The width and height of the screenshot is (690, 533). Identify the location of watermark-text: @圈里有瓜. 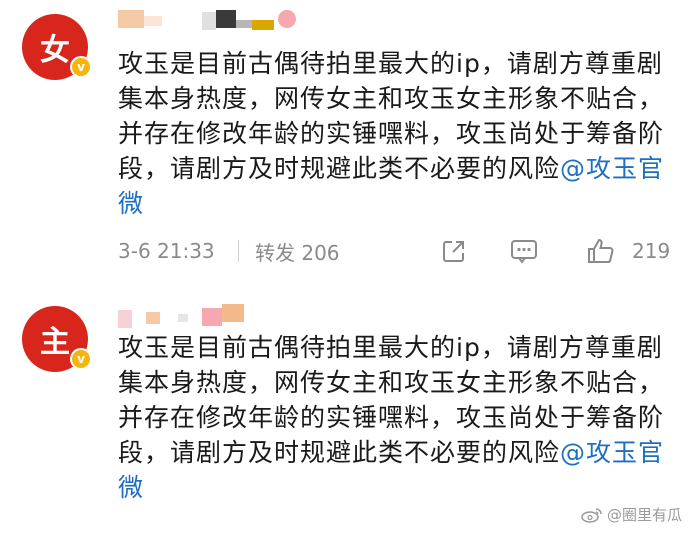
(644, 515).